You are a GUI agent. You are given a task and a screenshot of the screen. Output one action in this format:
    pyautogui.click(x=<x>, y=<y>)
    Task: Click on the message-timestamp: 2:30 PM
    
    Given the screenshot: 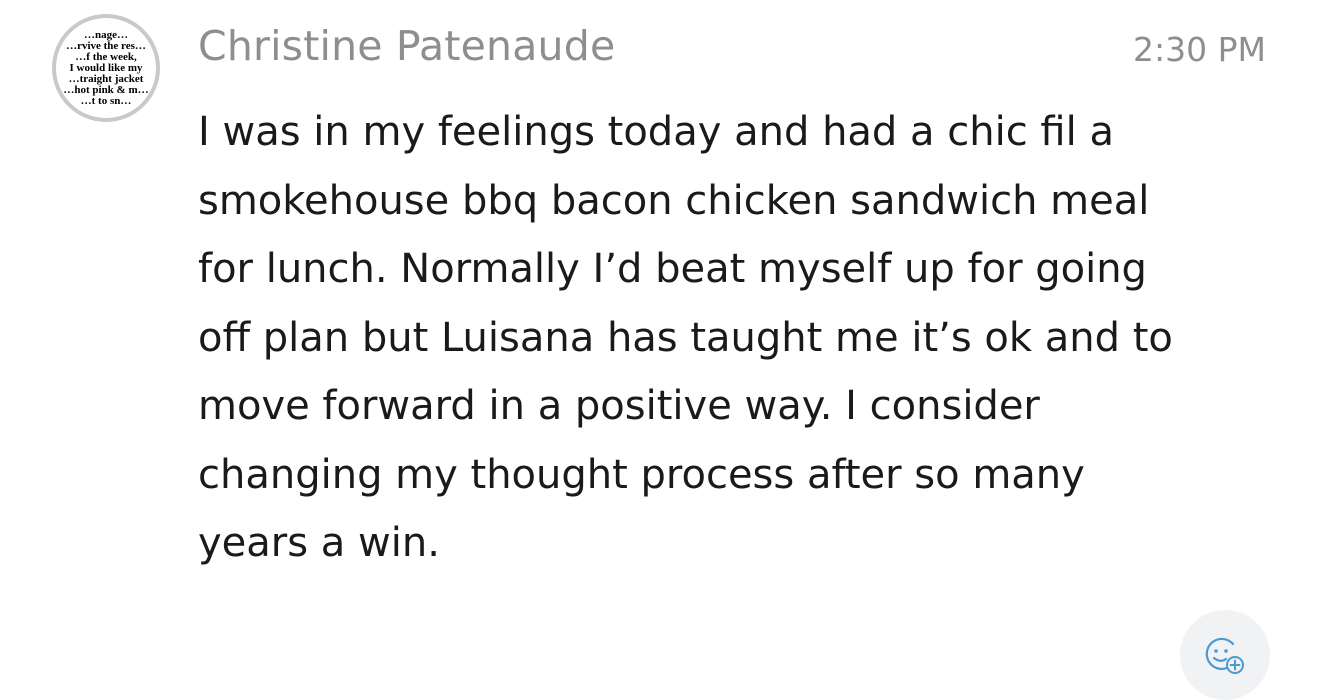 What is the action you would take?
    pyautogui.click(x=1199, y=49)
    